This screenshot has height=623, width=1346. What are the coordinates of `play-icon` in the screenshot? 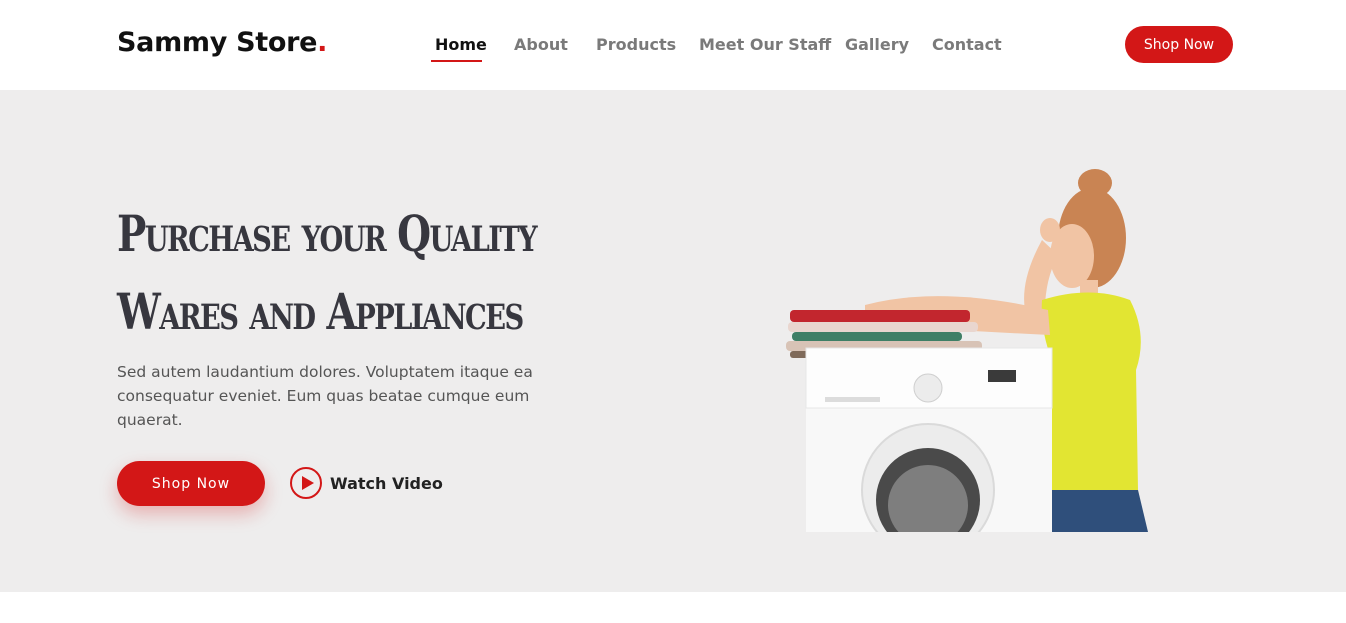 It's located at (306, 483).